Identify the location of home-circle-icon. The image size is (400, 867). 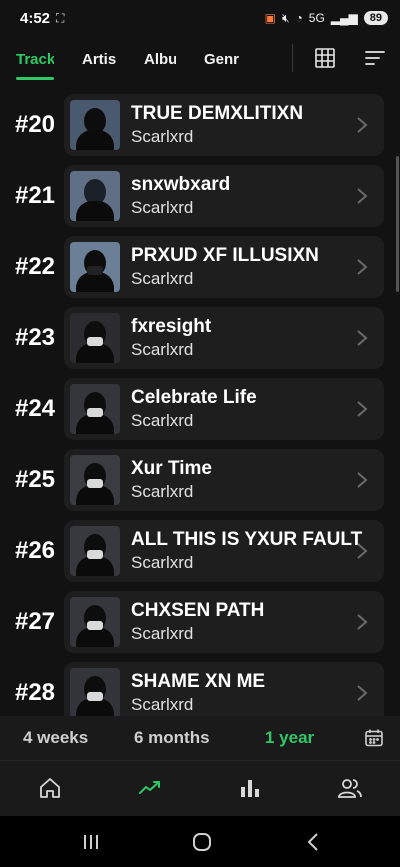
(202, 842).